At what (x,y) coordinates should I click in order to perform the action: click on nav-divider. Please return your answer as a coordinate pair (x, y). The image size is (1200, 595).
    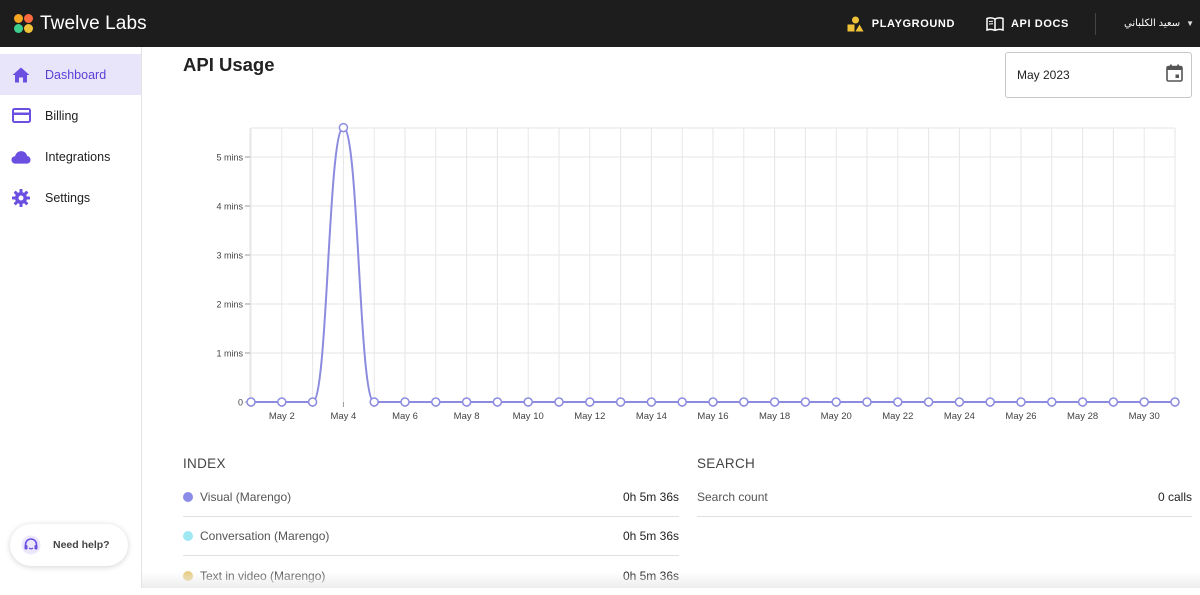
    Looking at the image, I should click on (1095, 24).